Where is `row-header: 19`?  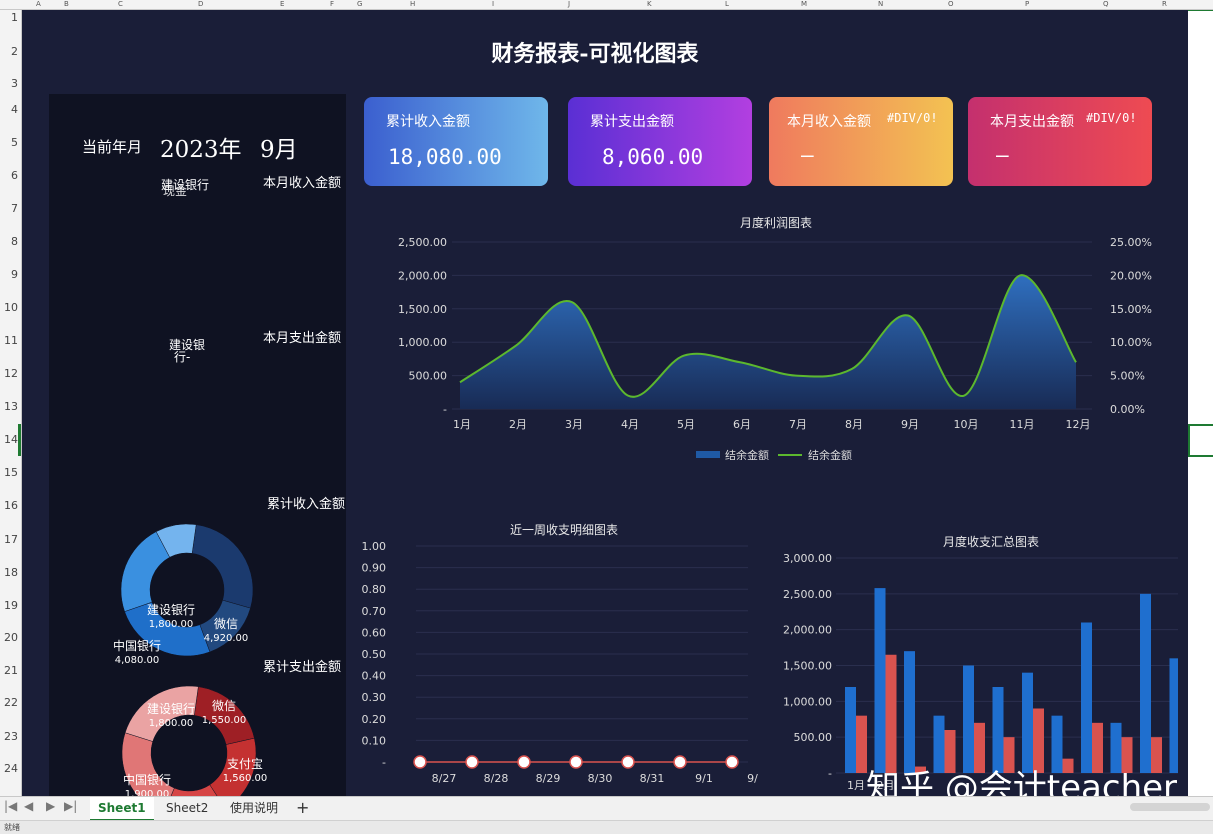 row-header: 19 is located at coordinates (9, 605).